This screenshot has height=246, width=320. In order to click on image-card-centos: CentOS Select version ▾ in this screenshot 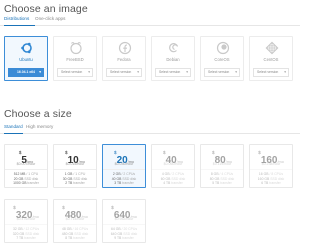, I will do `click(271, 58)`.